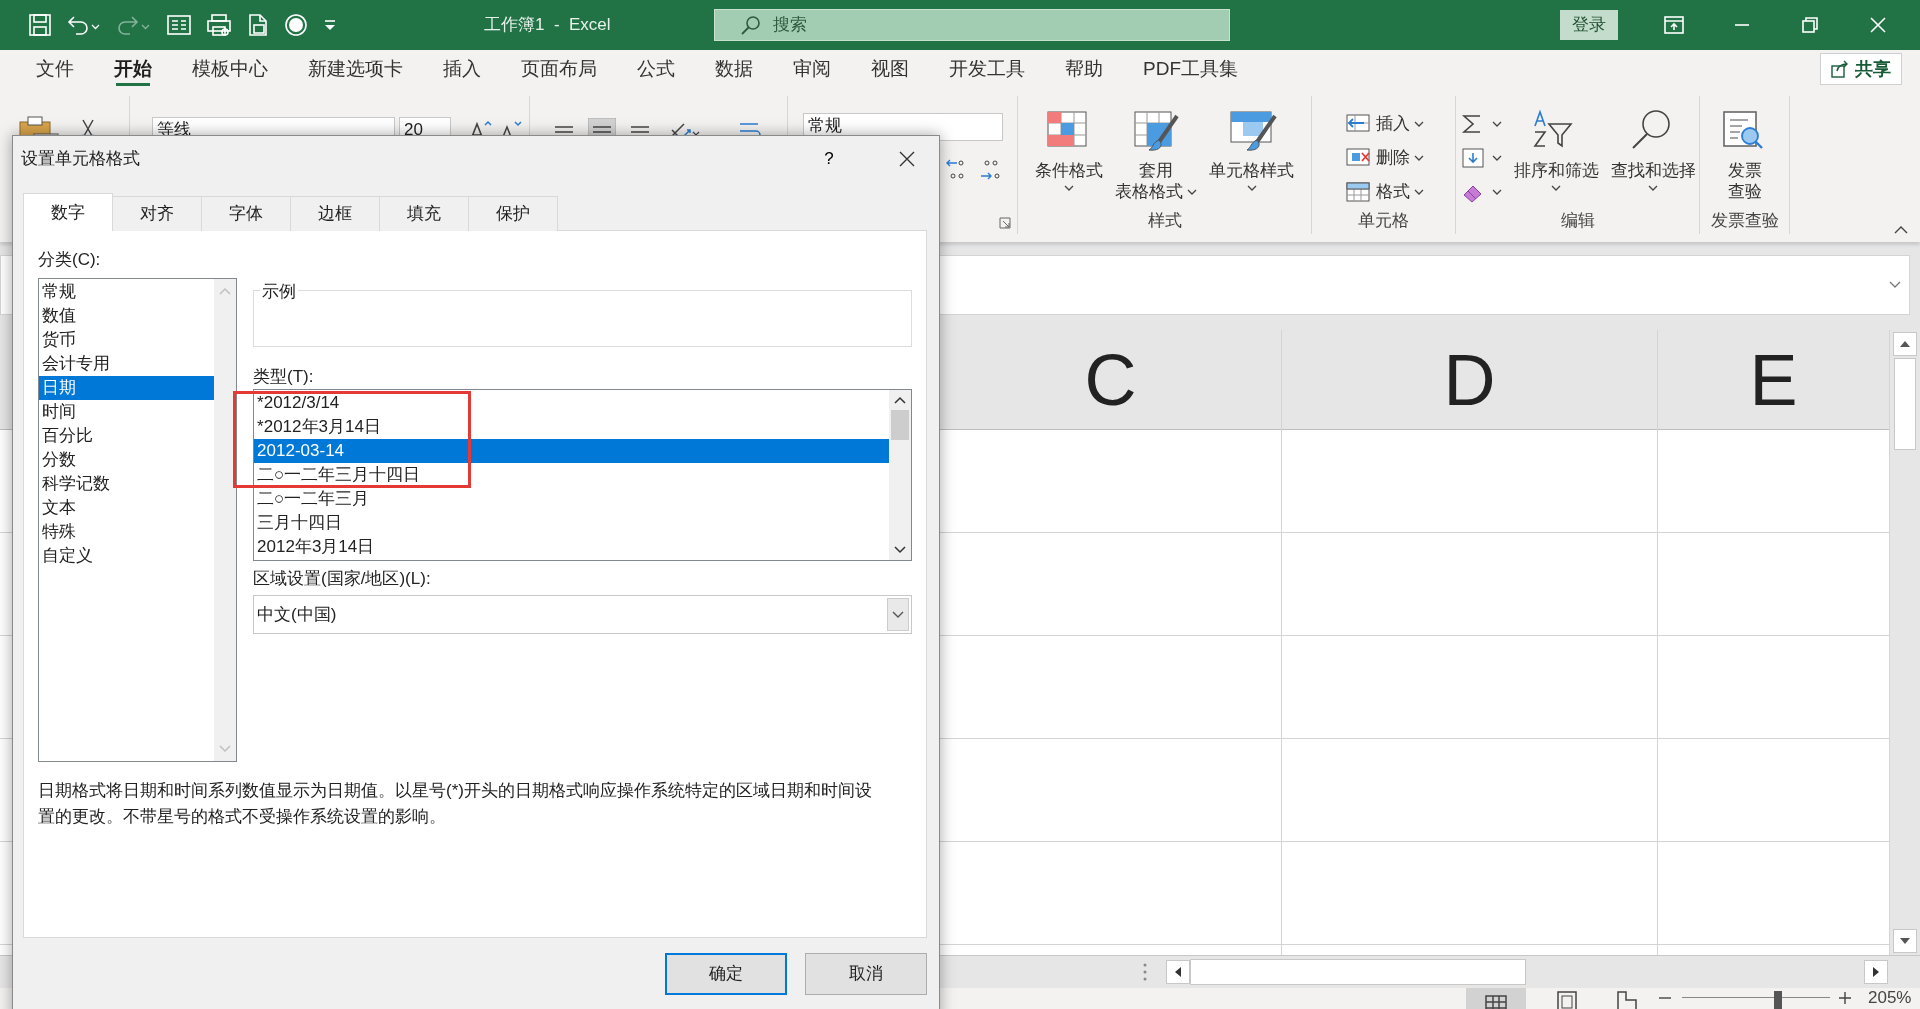 The height and width of the screenshot is (1009, 1920). I want to click on ribbon-button: 删除, so click(1383, 158).